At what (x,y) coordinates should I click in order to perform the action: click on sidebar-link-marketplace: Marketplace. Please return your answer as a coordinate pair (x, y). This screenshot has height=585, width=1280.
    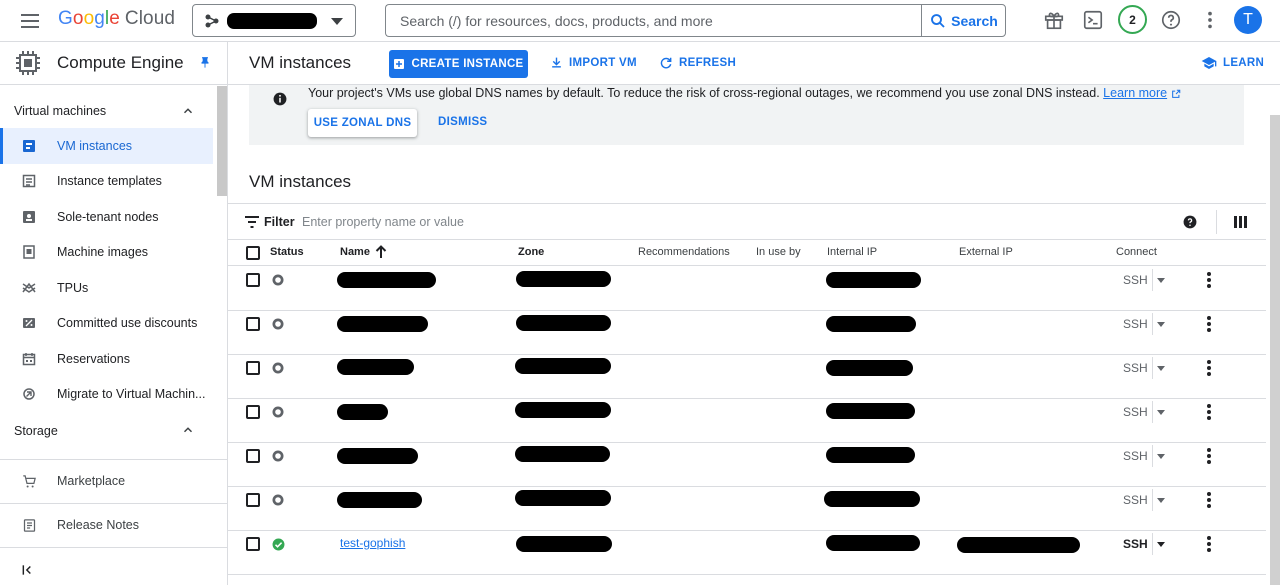
    Looking at the image, I should click on (113, 481).